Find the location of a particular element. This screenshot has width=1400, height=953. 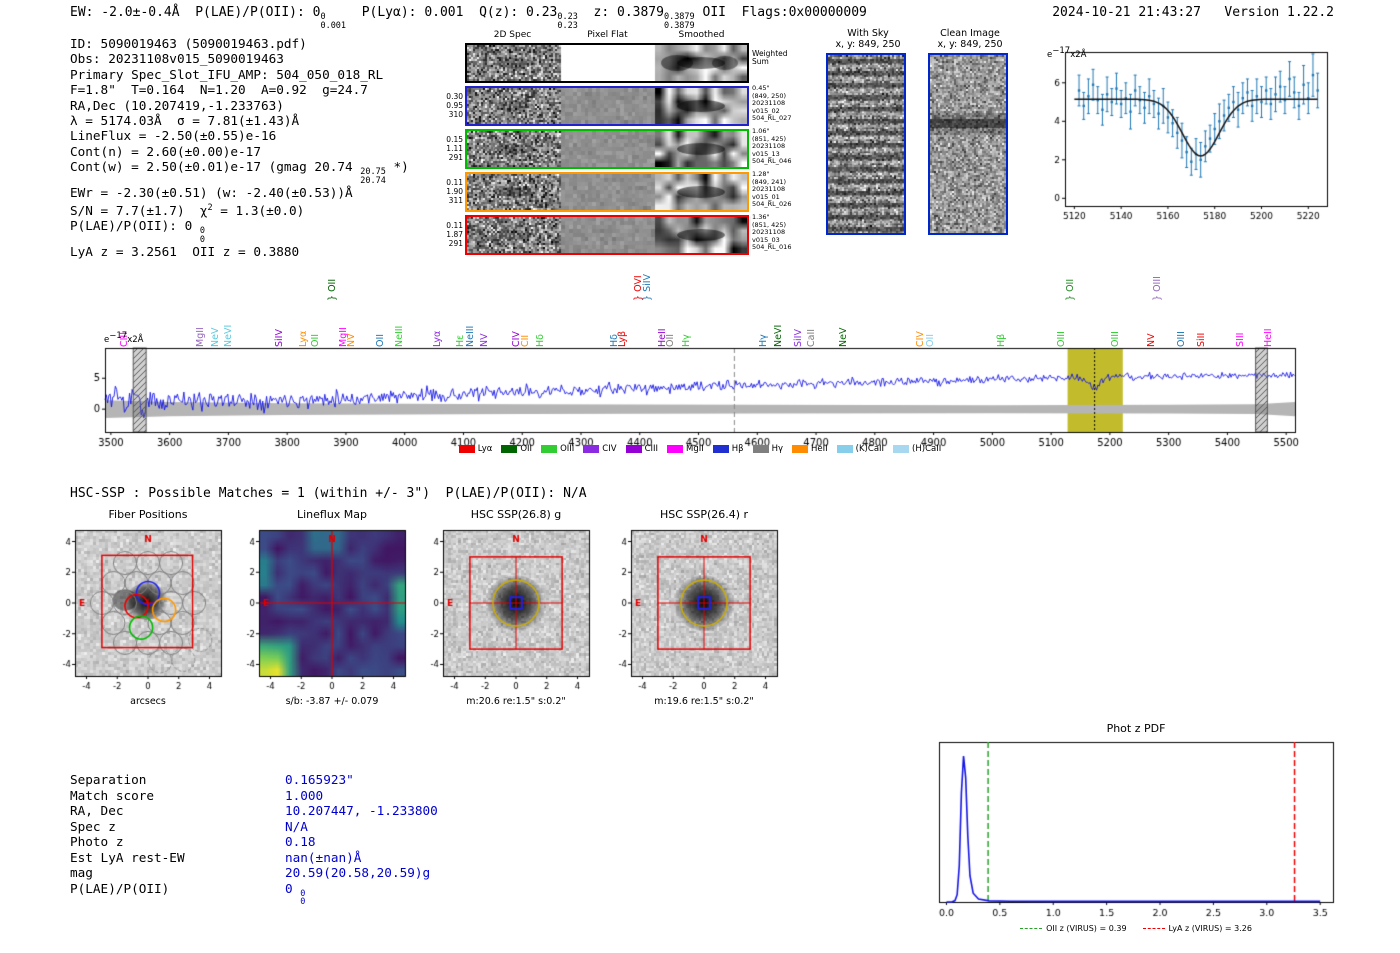

emission-line-label: } SiIV is located at coordinates (647, 287).